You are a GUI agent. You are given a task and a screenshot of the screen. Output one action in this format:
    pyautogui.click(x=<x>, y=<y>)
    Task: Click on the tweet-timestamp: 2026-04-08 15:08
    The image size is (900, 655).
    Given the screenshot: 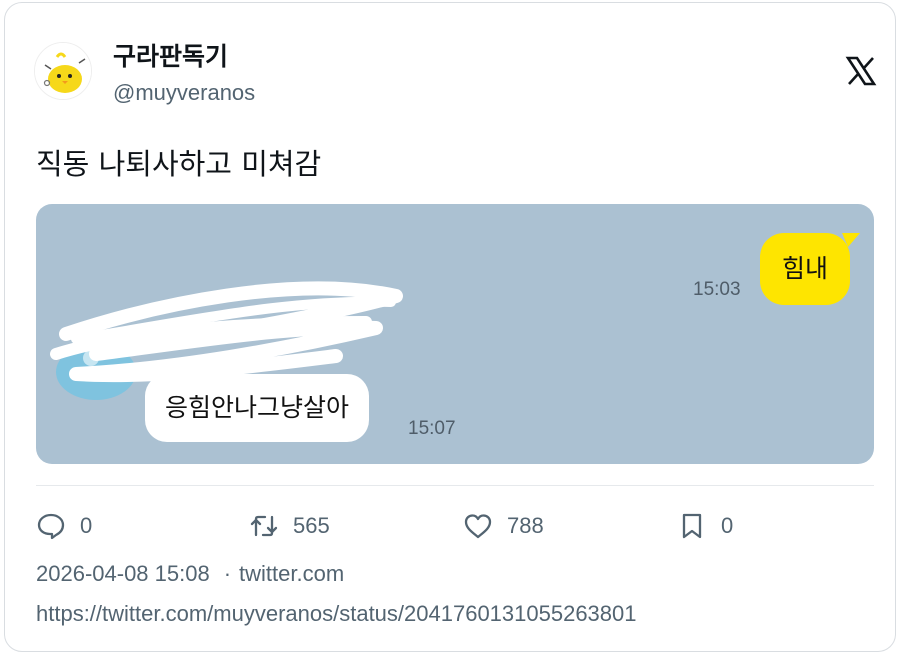 What is the action you would take?
    pyautogui.click(x=123, y=573)
    